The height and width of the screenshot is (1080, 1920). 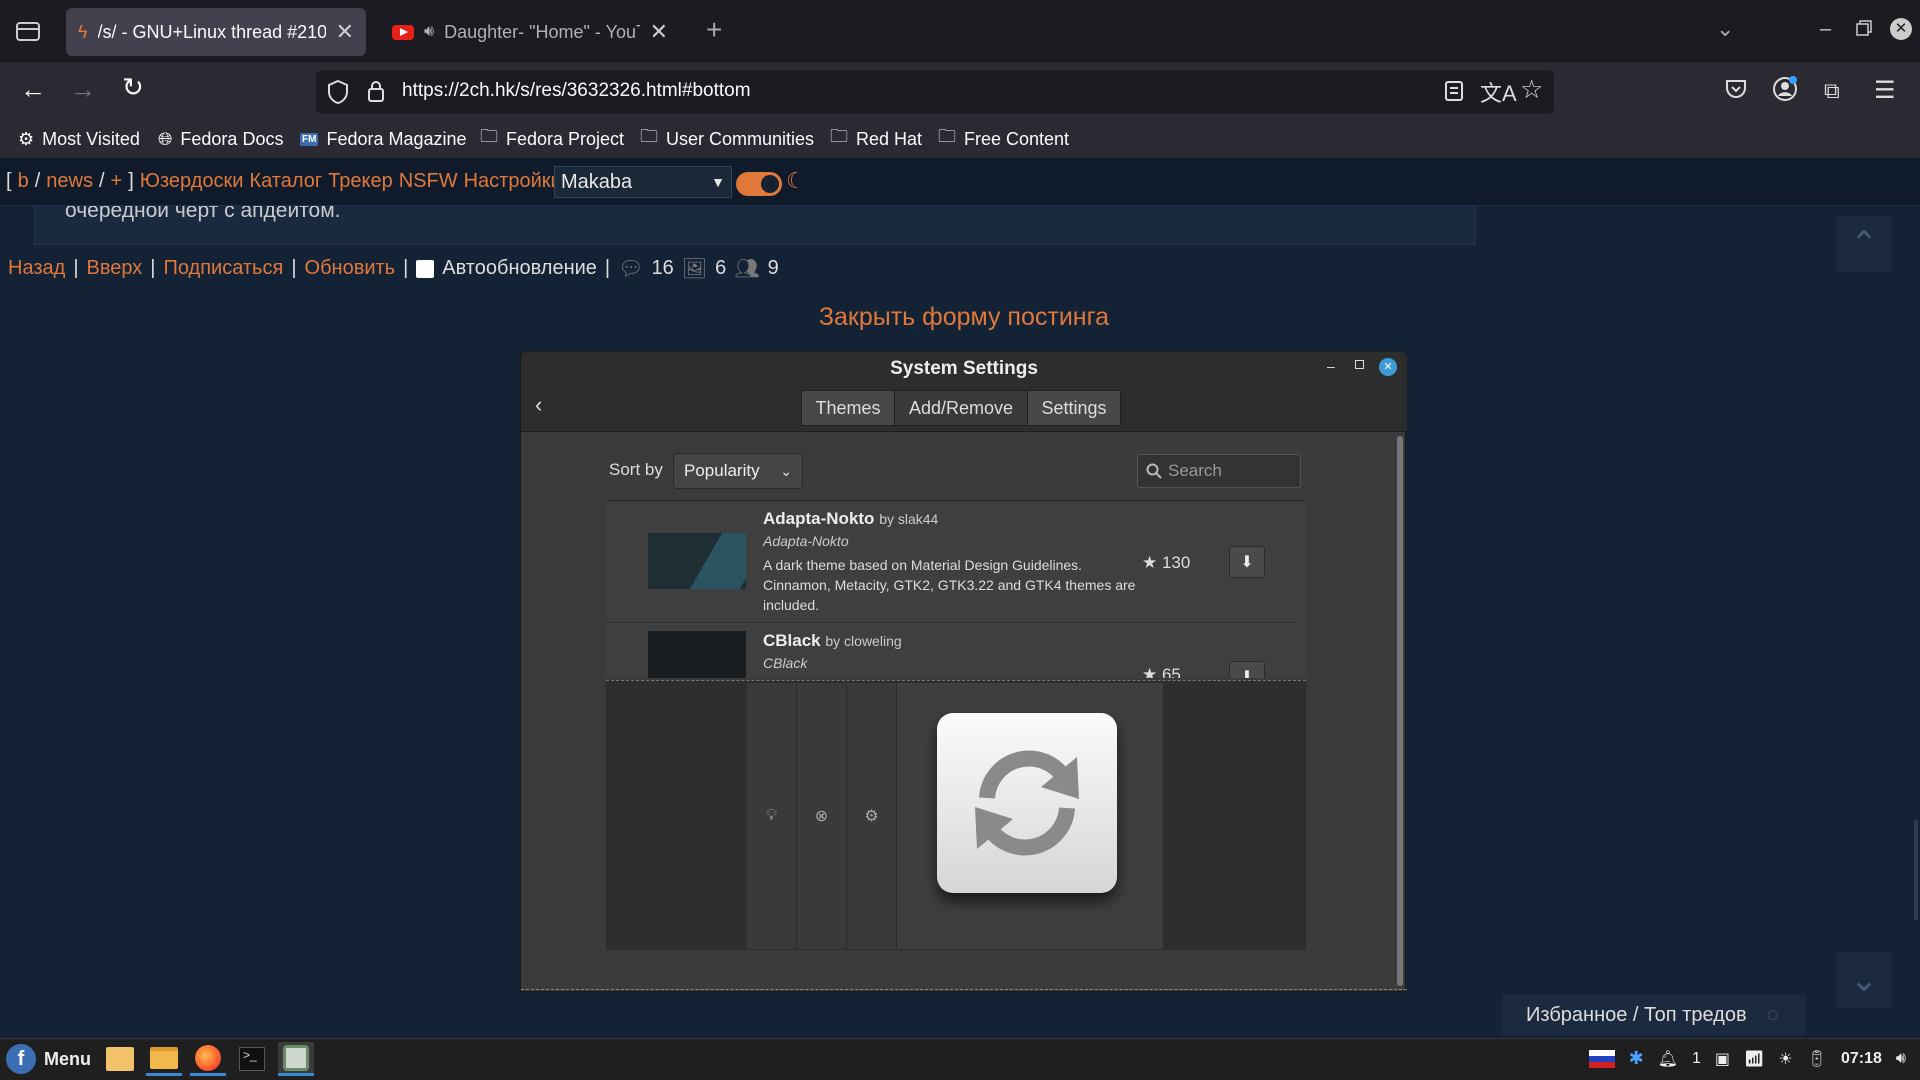 I want to click on notification-icon: 🔔︎, so click(x=1668, y=1059).